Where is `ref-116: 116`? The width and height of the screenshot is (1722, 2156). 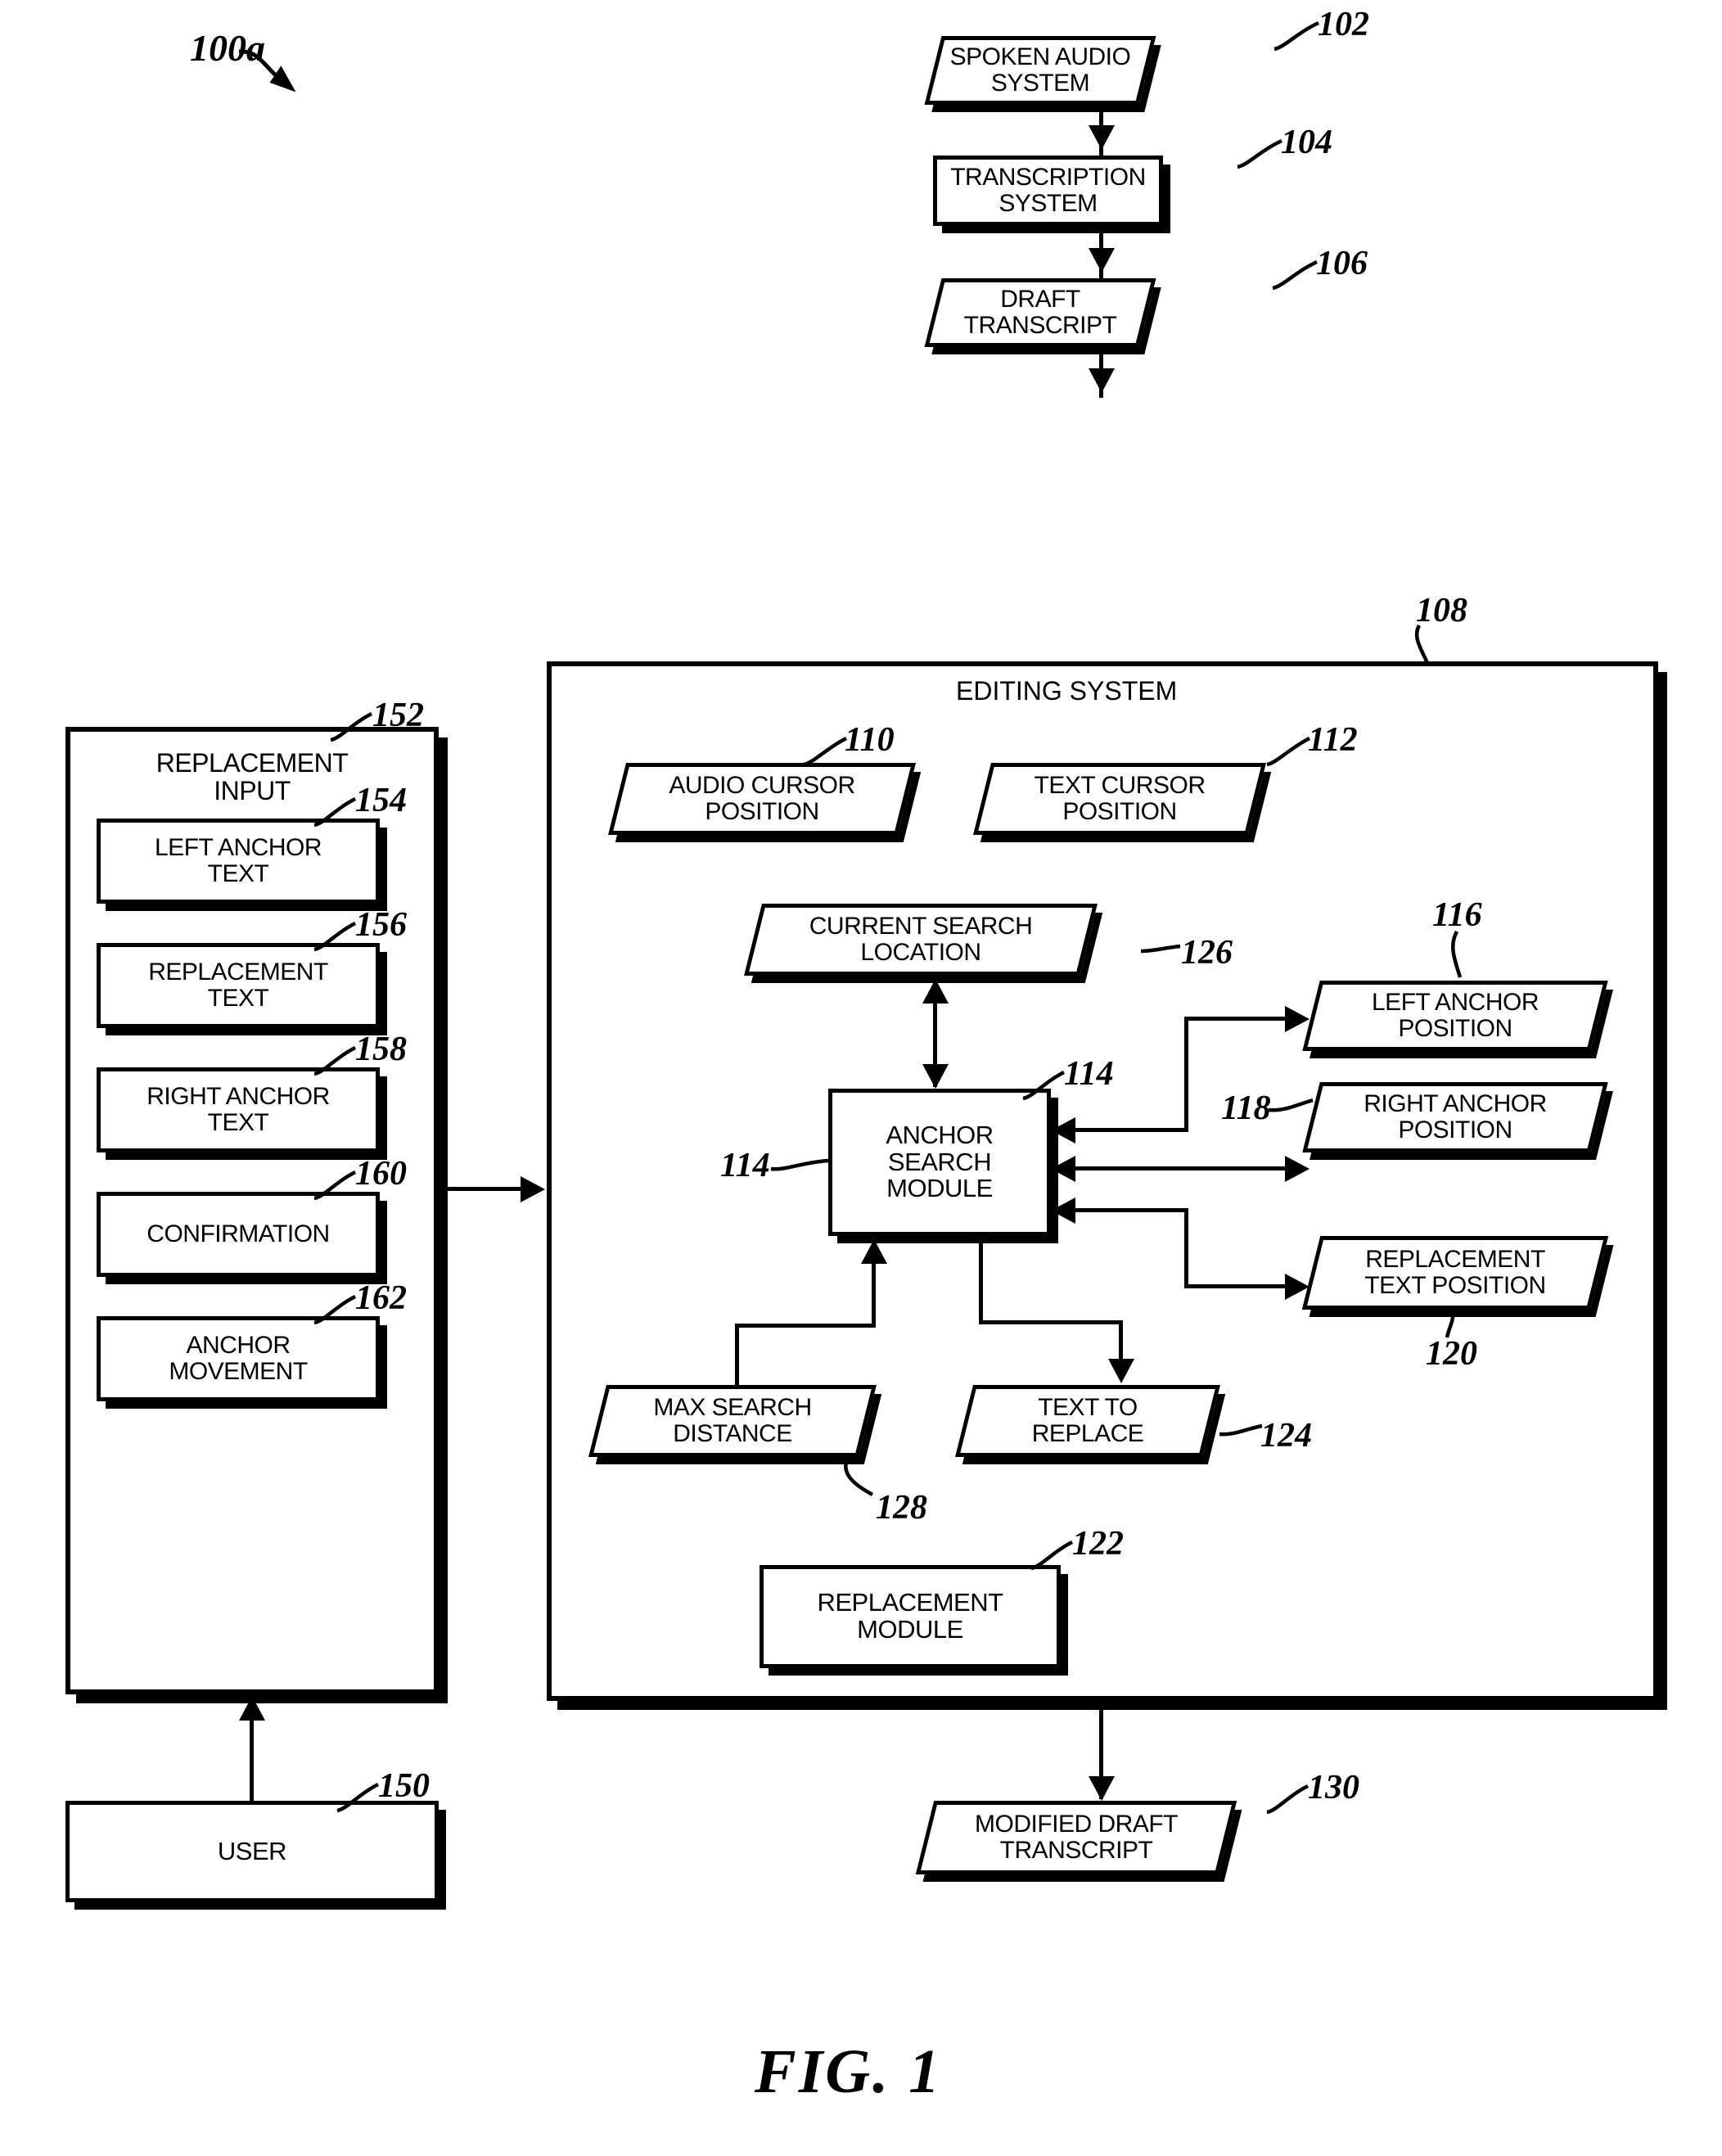
ref-116: 116 is located at coordinates (1457, 915).